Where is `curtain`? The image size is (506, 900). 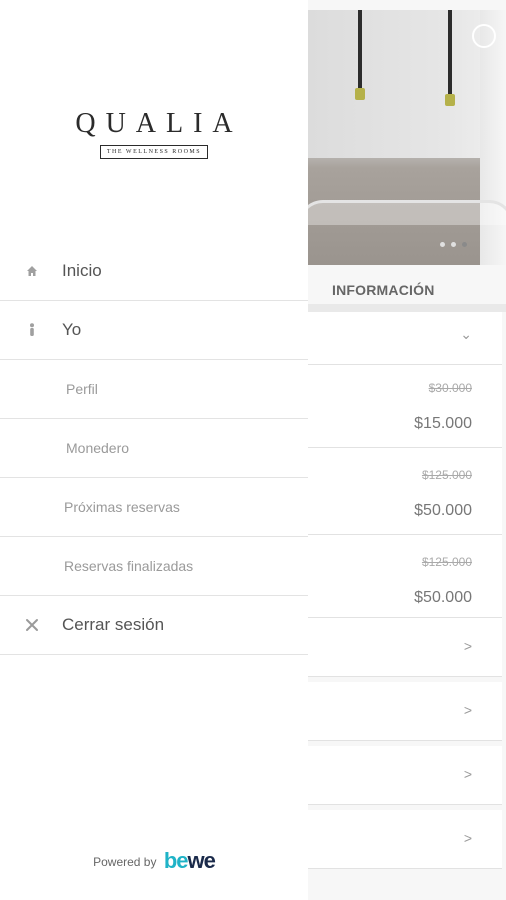
curtain is located at coordinates (493, 137).